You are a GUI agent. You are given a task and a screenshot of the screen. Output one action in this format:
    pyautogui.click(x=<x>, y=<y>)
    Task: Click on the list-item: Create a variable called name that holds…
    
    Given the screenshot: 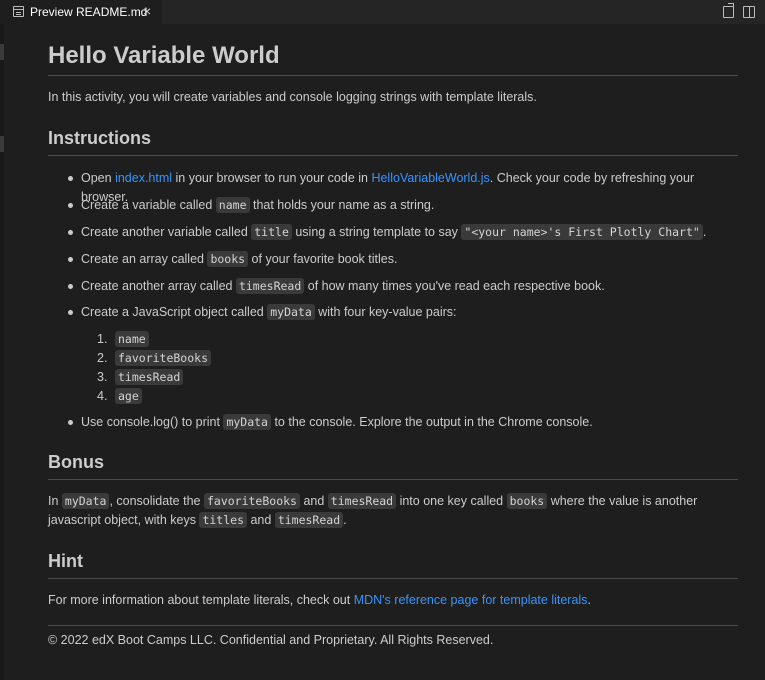 What is the action you would take?
    pyautogui.click(x=404, y=205)
    